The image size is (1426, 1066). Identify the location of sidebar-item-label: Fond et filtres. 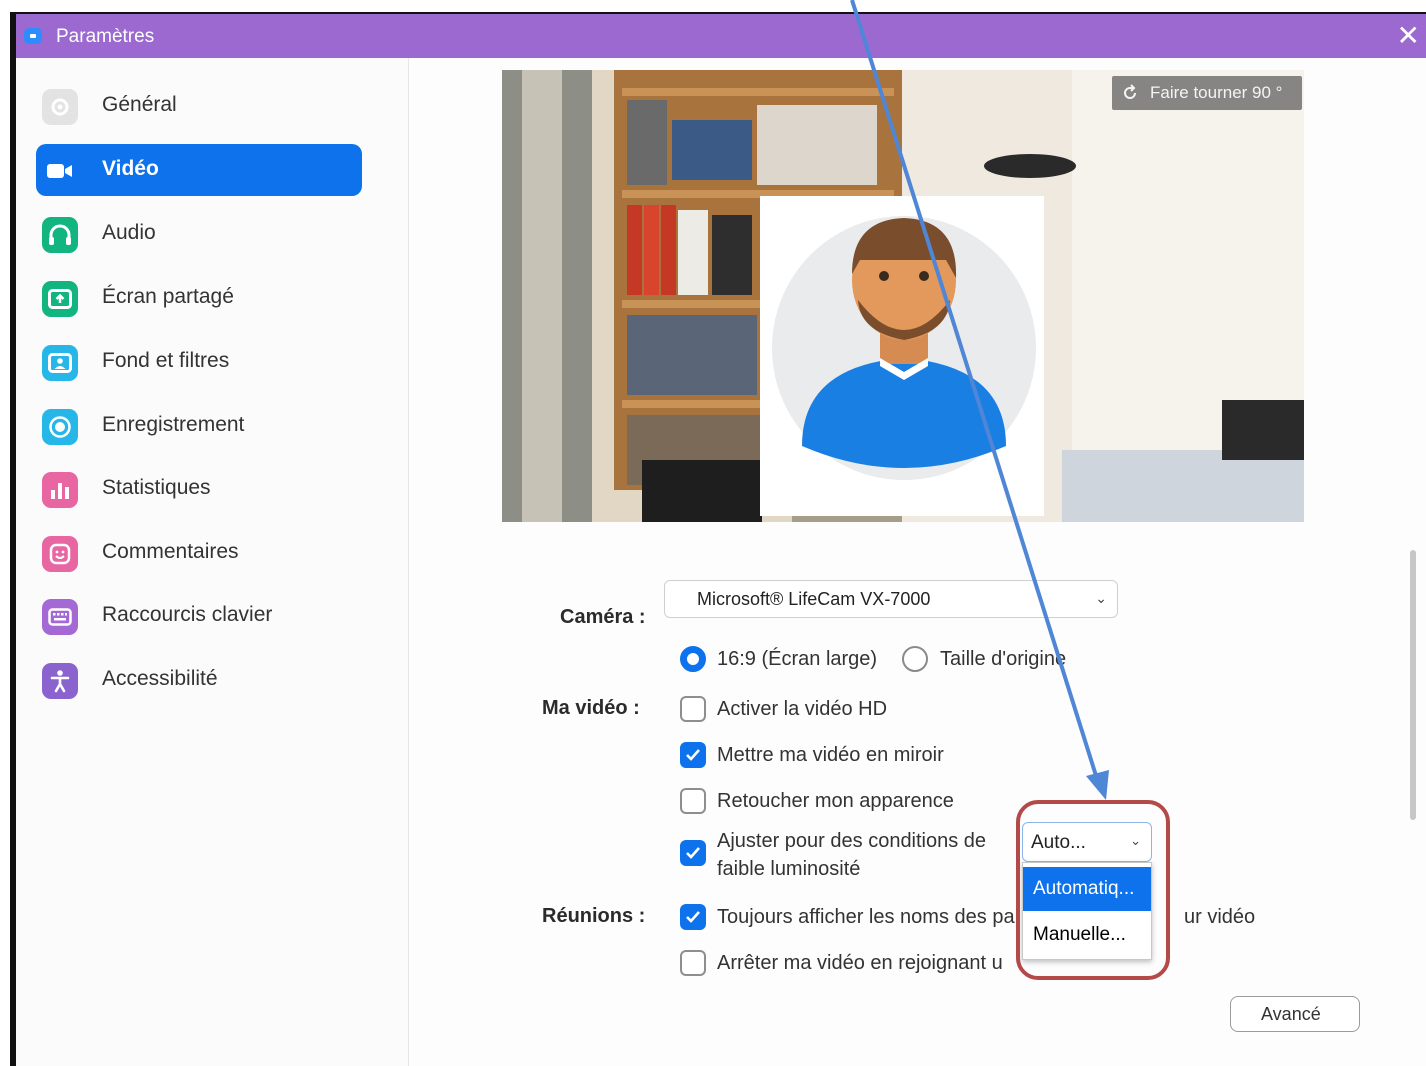
(166, 360).